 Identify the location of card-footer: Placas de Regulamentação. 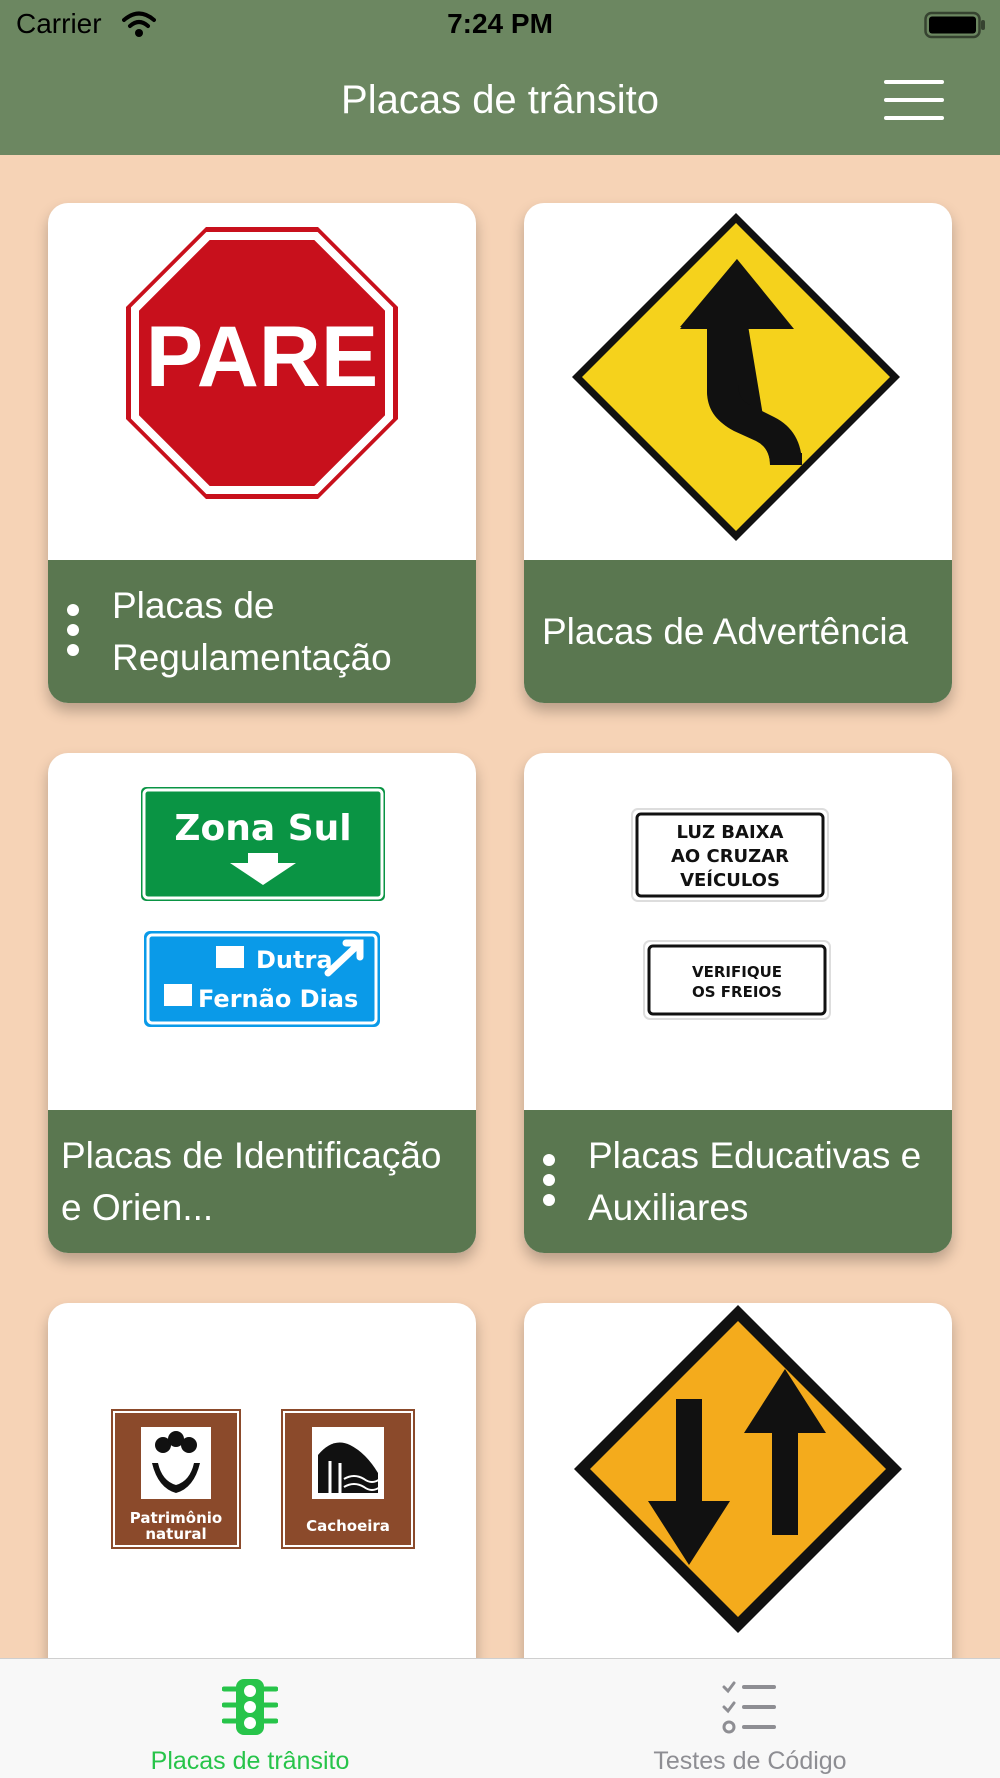
(262, 631).